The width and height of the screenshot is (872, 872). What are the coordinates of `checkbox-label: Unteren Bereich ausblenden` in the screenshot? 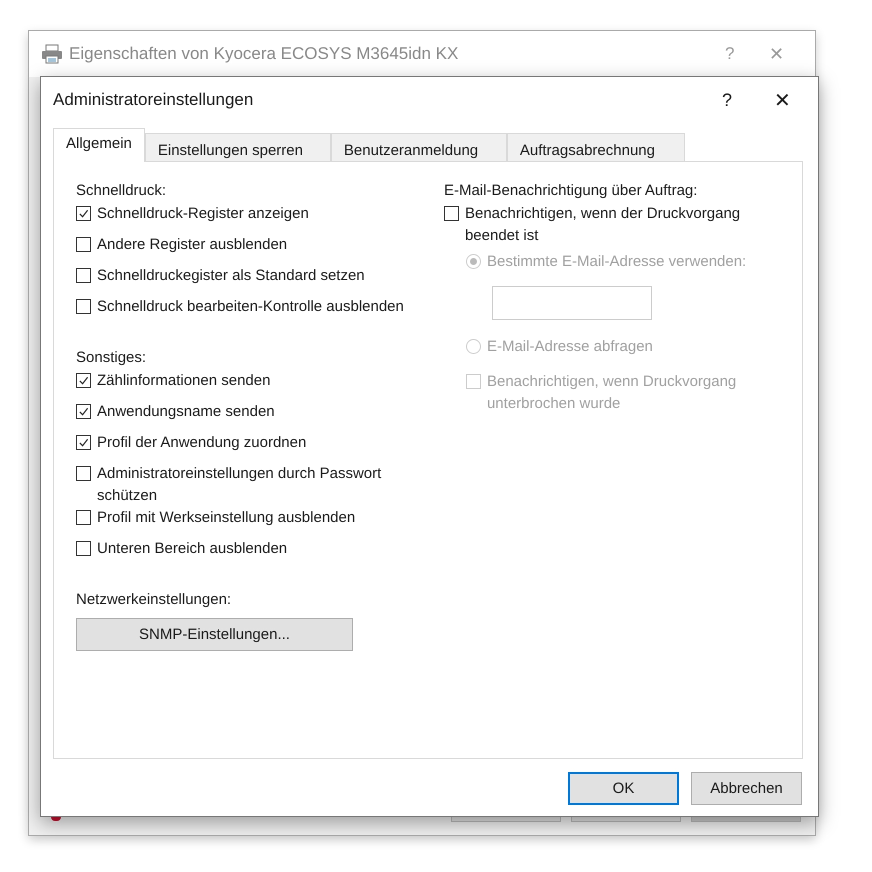 It's located at (192, 549).